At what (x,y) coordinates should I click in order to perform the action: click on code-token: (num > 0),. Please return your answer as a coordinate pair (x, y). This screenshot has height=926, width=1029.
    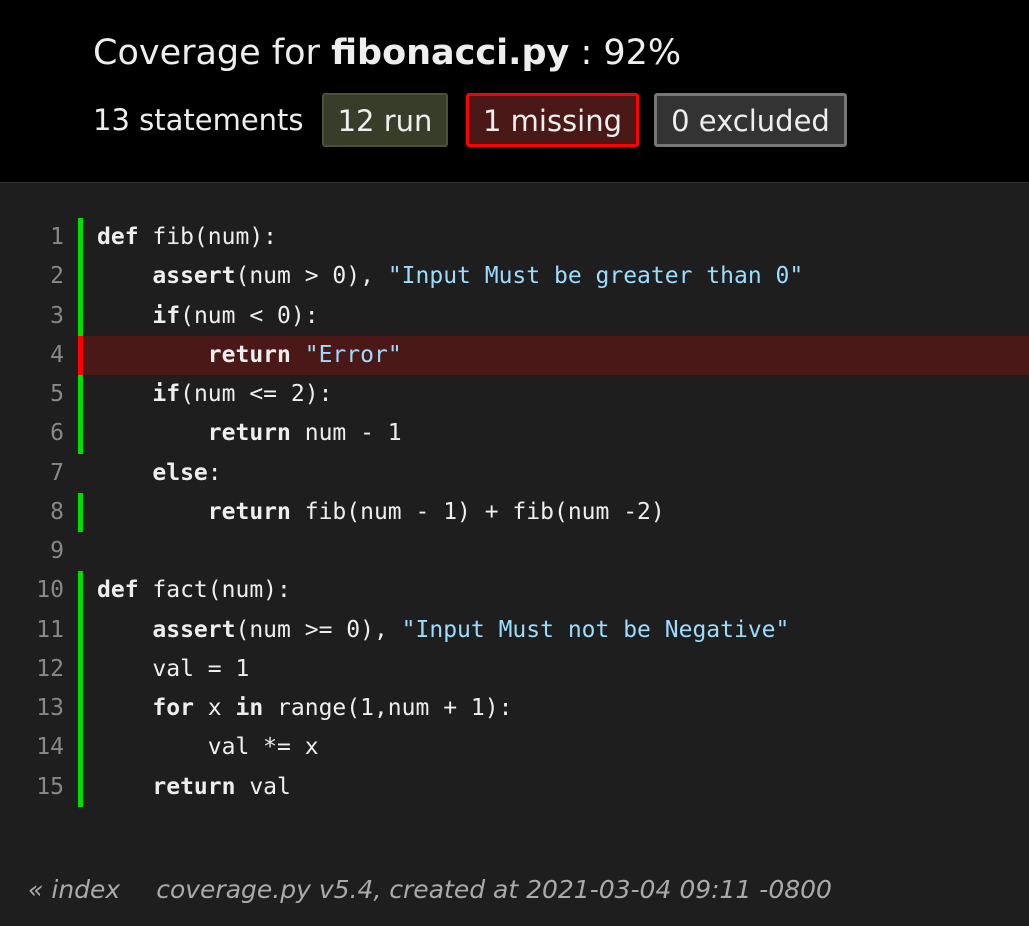
    Looking at the image, I should click on (311, 276).